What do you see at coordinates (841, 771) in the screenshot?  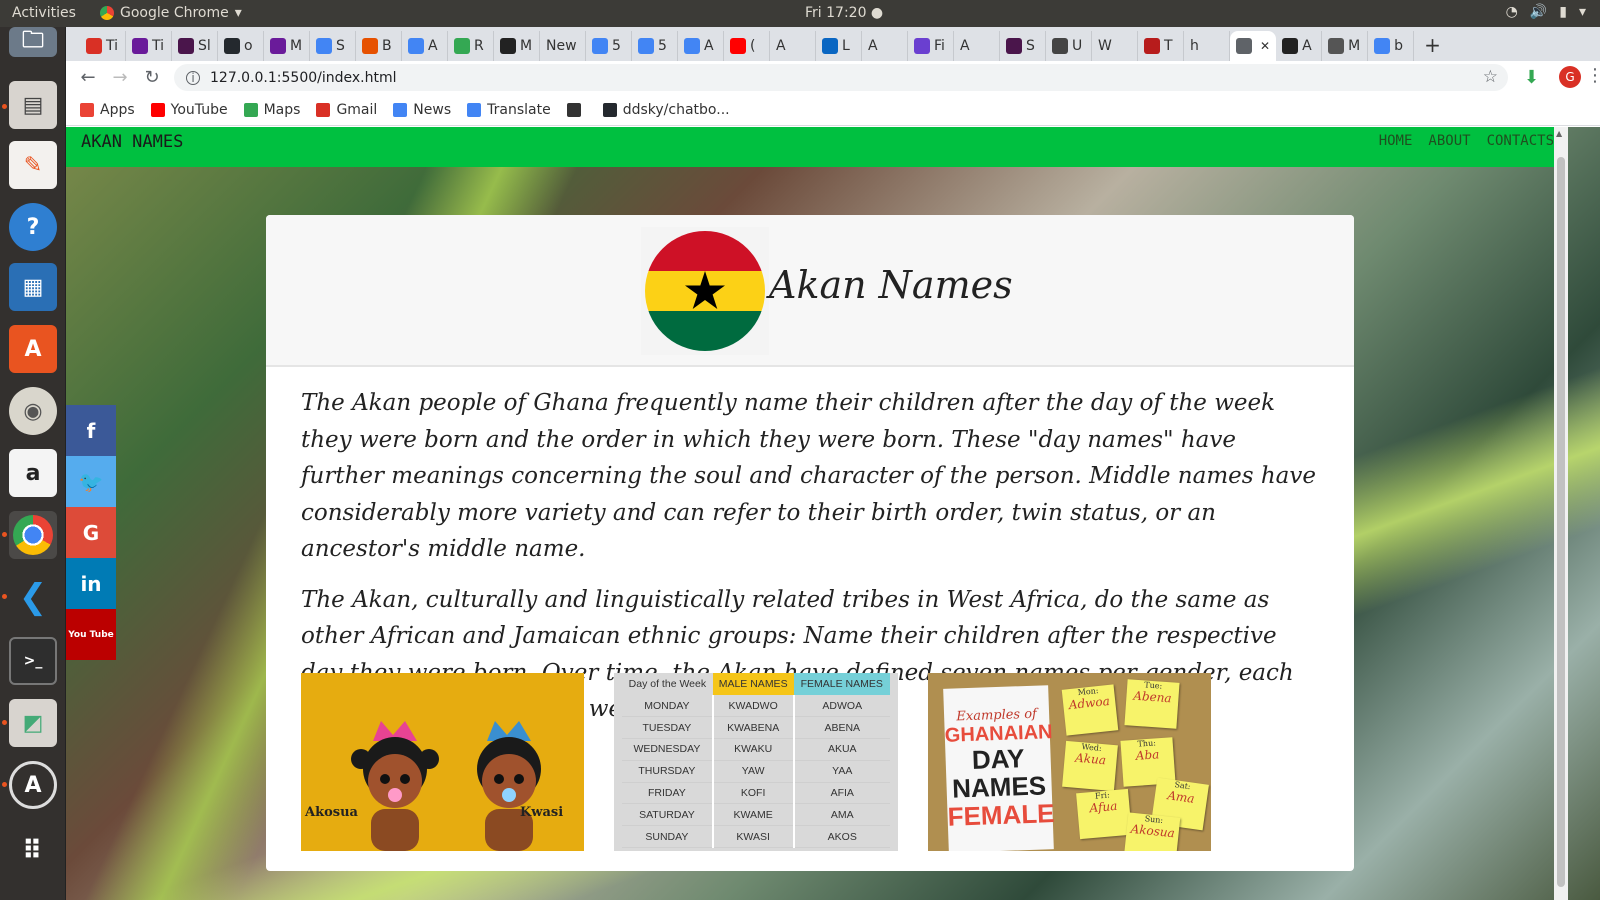 I see `table-cell: YAA` at bounding box center [841, 771].